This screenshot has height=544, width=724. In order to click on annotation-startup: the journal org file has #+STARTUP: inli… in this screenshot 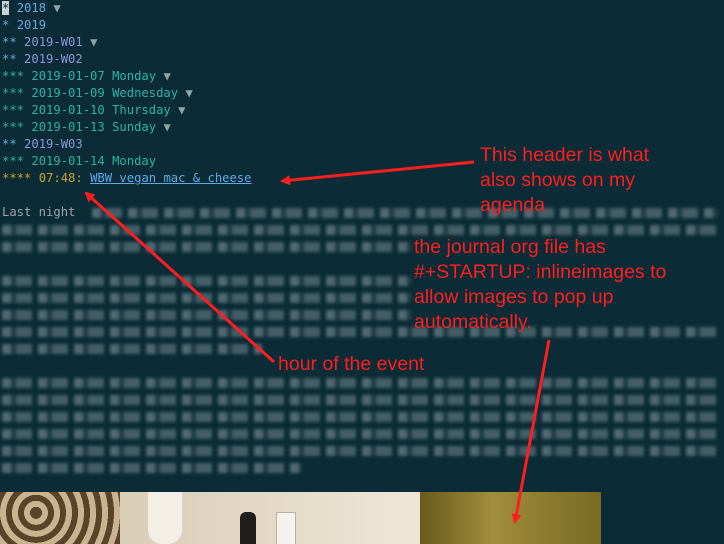, I will do `click(540, 284)`.